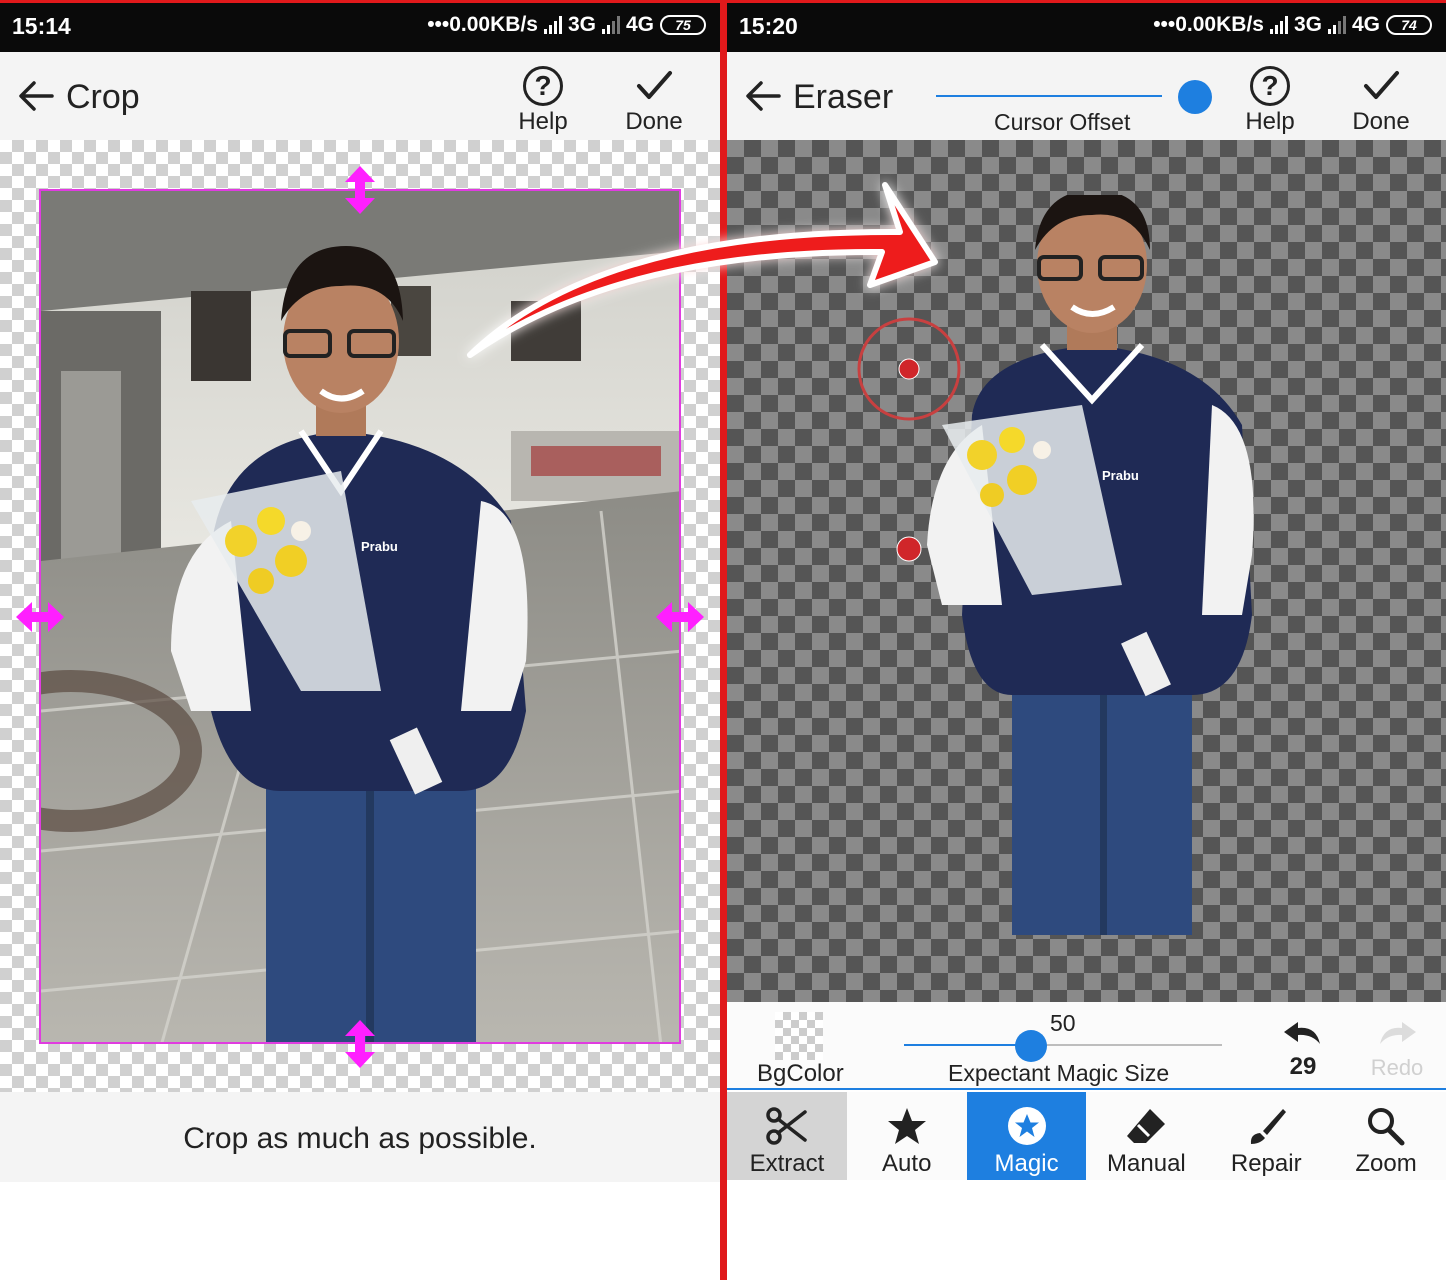 Image resolution: width=1446 pixels, height=1280 pixels. Describe the element at coordinates (1269, 1126) in the screenshot. I see `brush-icon` at that location.